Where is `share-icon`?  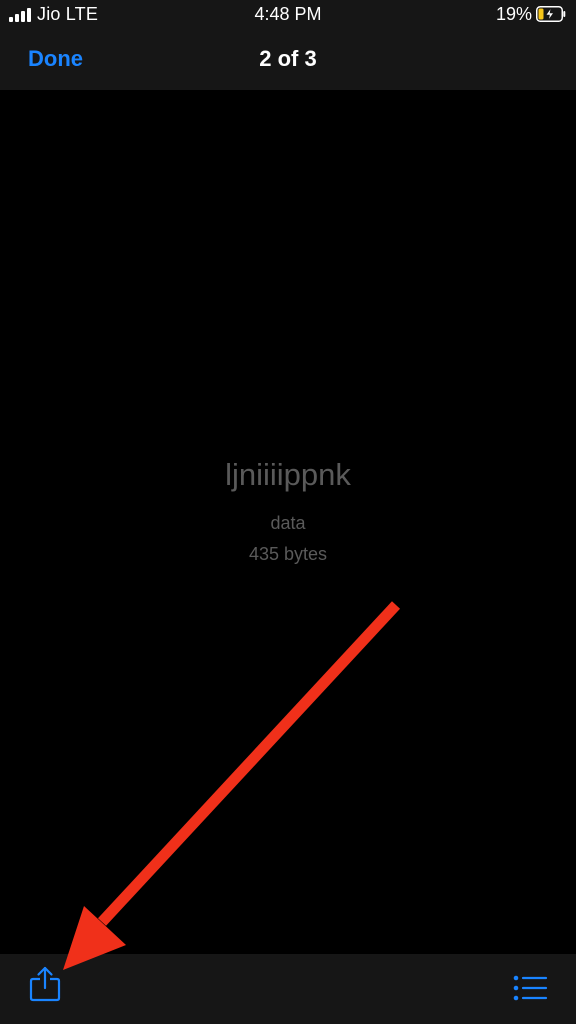
share-icon is located at coordinates (45, 984).